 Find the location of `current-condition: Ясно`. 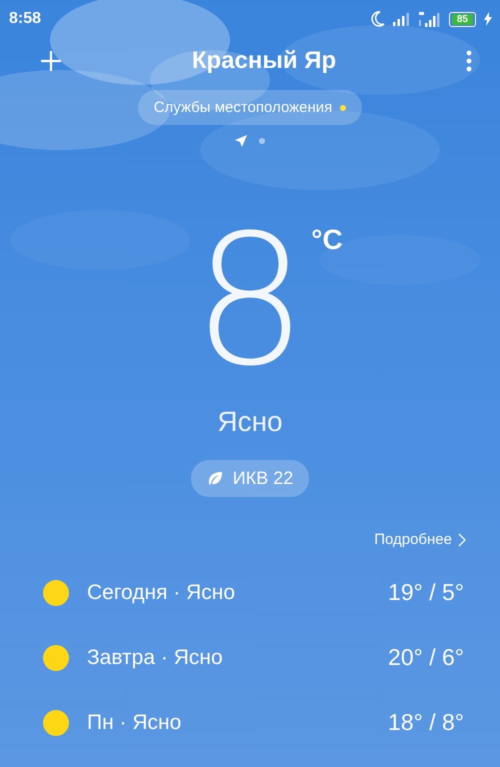

current-condition: Ясно is located at coordinates (250, 422).